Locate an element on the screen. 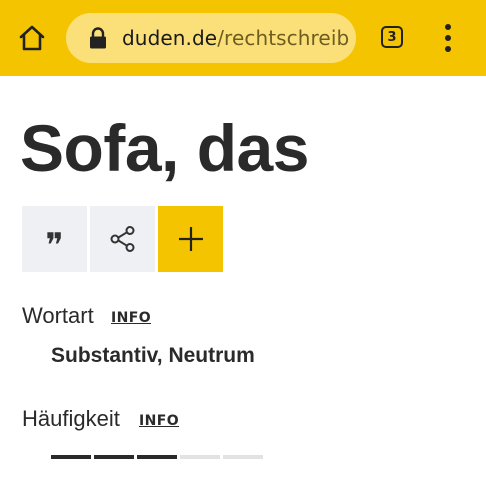 The width and height of the screenshot is (486, 480). page-title: Sofa, das is located at coordinates (164, 148).